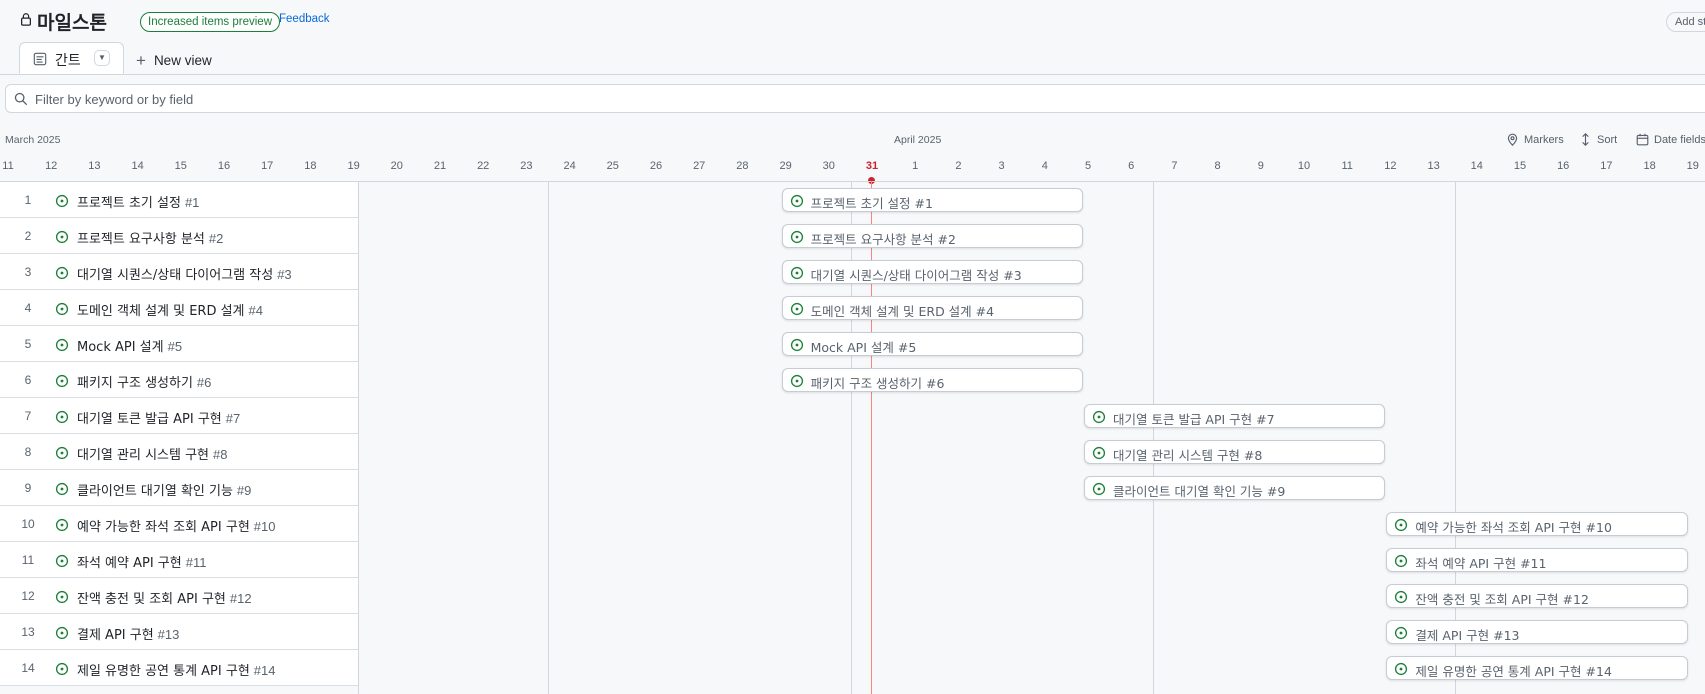  What do you see at coordinates (176, 669) in the screenshot?
I see `issue-title: 제일 유명한 공연 통계 API 구현 #14` at bounding box center [176, 669].